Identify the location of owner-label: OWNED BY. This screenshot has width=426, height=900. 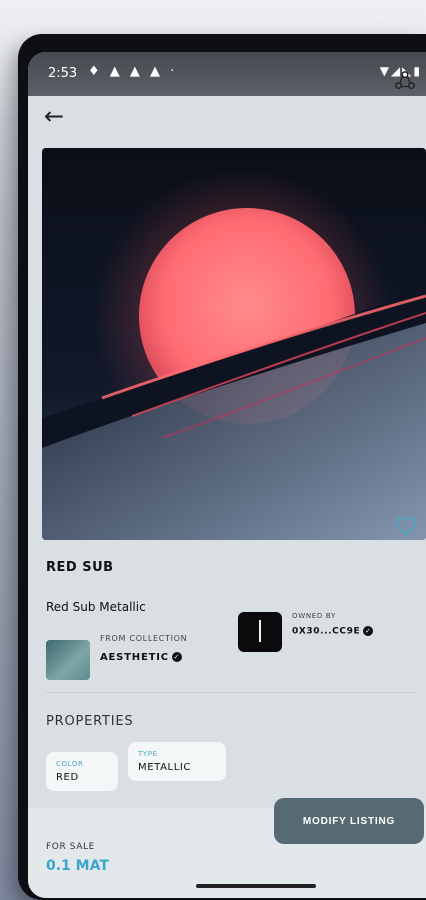
(314, 616).